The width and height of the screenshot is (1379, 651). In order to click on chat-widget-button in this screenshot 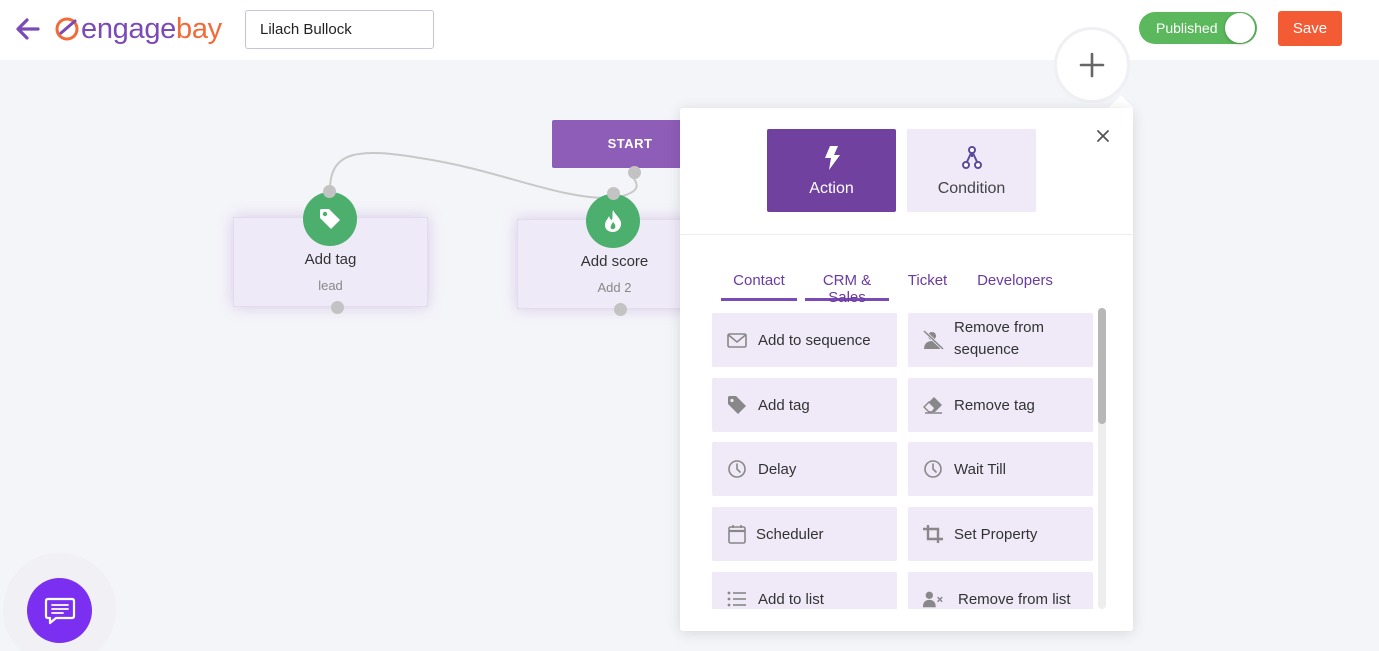, I will do `click(59, 610)`.